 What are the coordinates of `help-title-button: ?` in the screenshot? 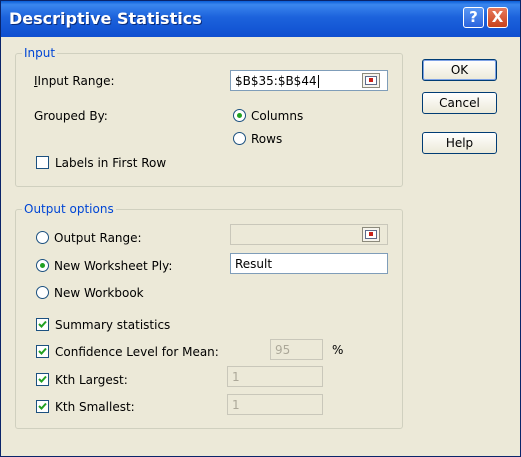 It's located at (473, 17).